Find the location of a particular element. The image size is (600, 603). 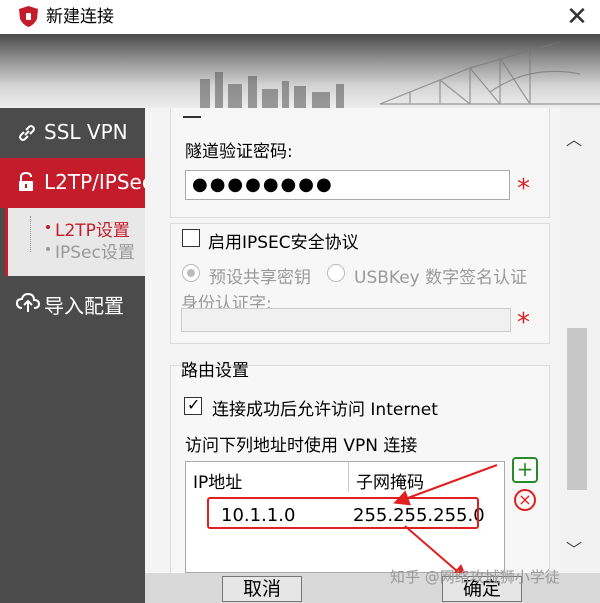

usbkey-label: USBKey 数字签名认证 is located at coordinates (441, 278).